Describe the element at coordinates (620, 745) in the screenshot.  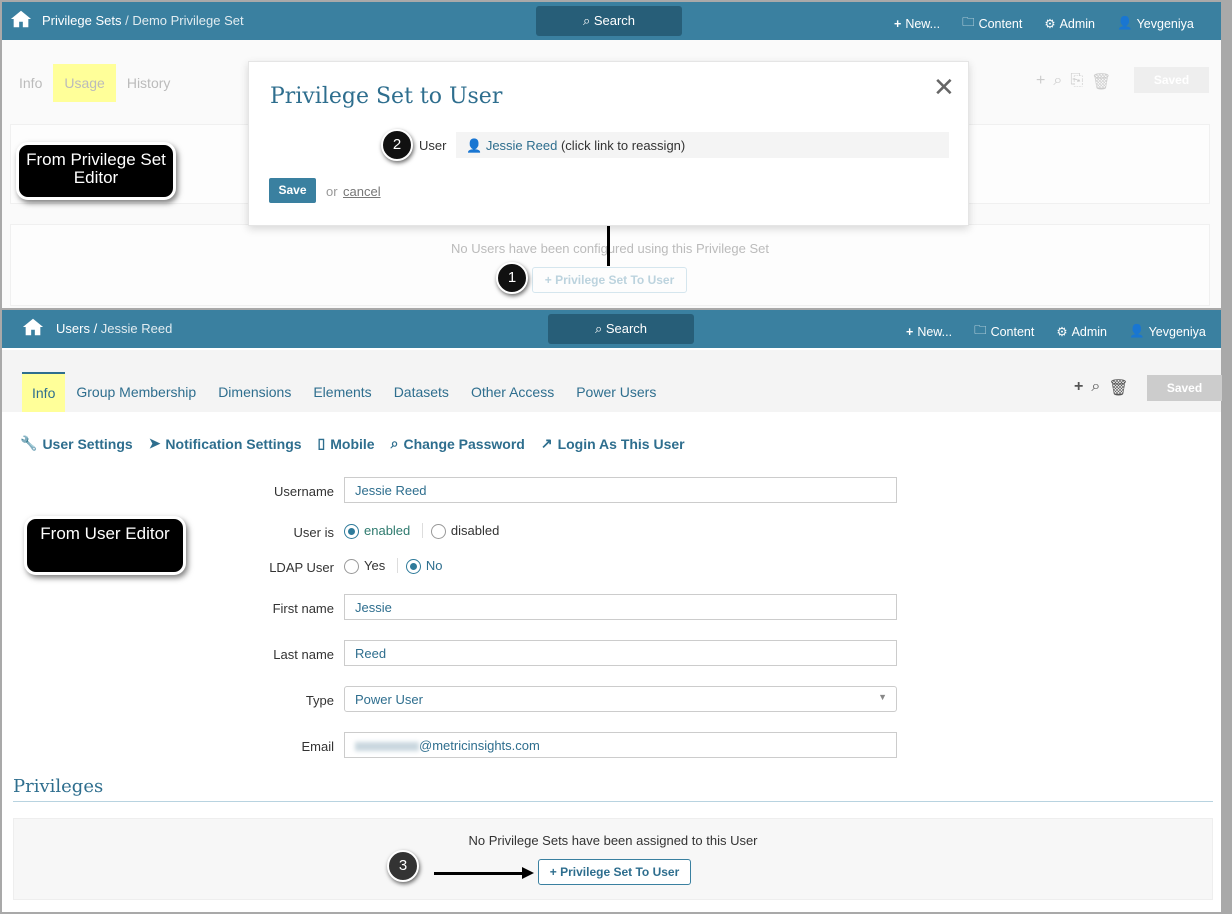
I see `email-input: @metricinsights.com` at that location.